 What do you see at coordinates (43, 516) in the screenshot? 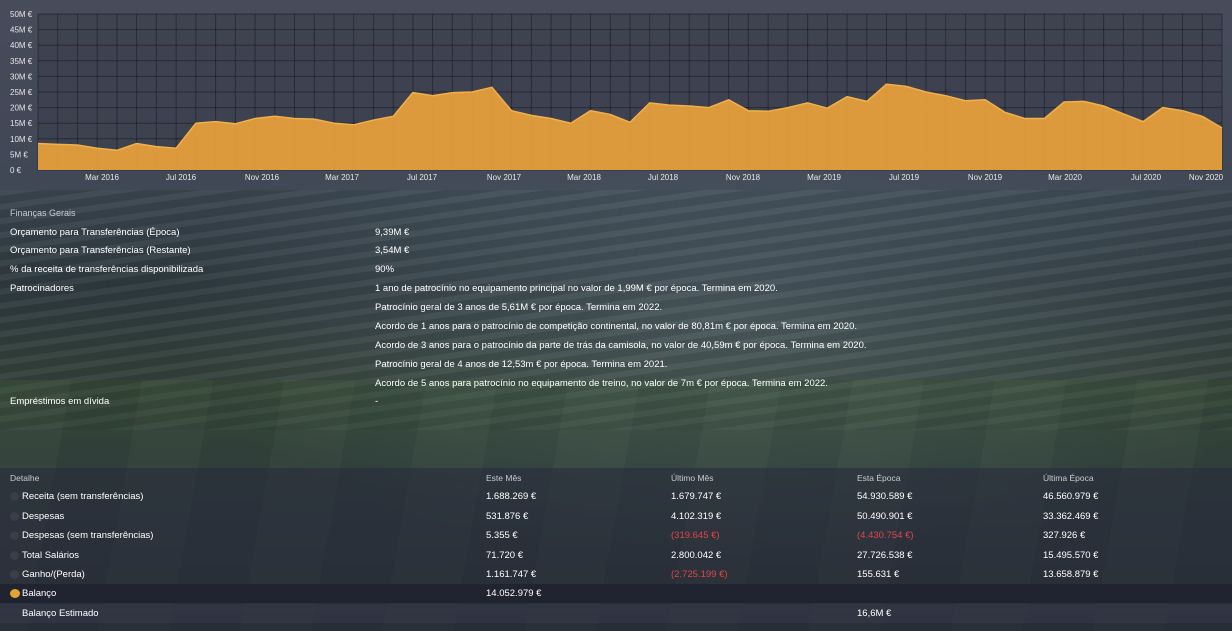
I see `row-label: Despesas` at bounding box center [43, 516].